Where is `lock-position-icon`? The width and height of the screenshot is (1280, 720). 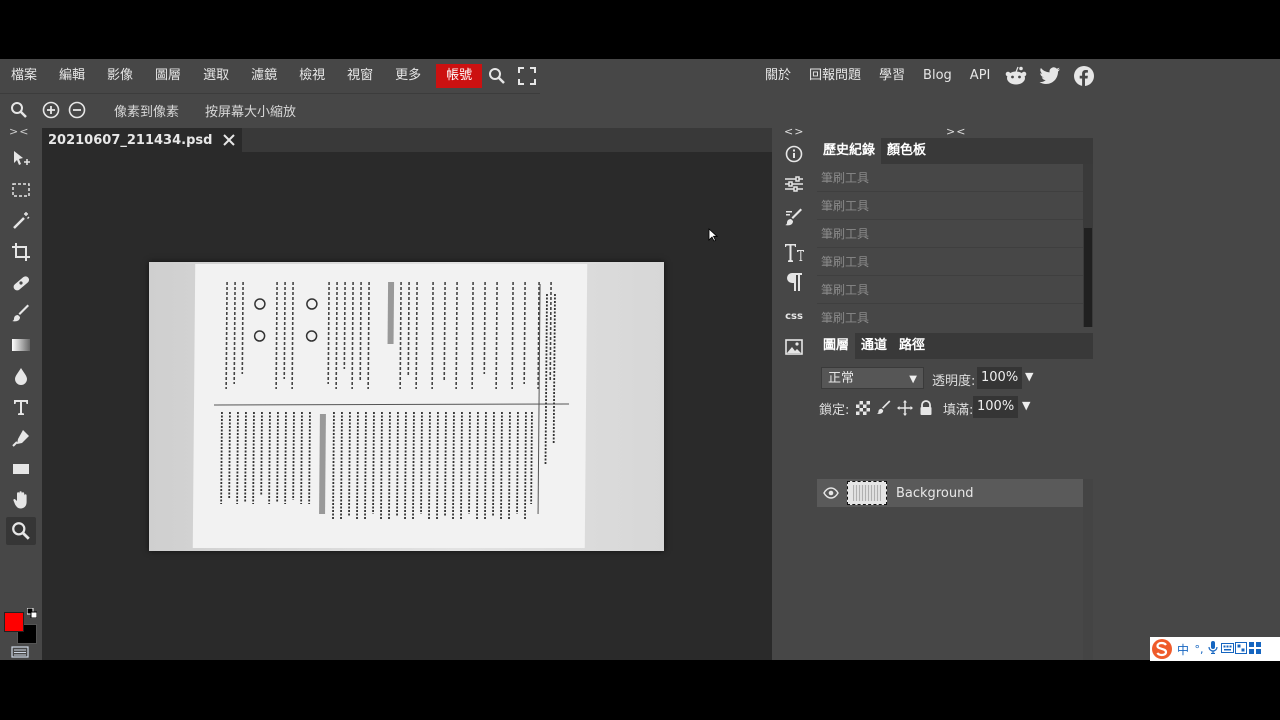
lock-position-icon is located at coordinates (905, 408).